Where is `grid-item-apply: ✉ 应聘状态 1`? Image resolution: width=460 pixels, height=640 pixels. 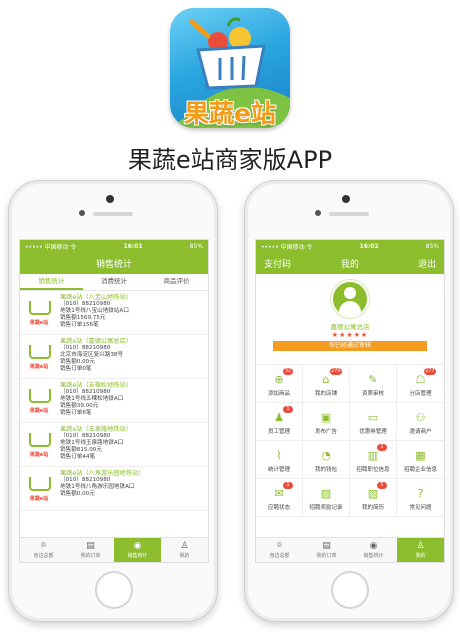
grid-item-apply: ✉ 应聘状态 1 is located at coordinates (279, 498).